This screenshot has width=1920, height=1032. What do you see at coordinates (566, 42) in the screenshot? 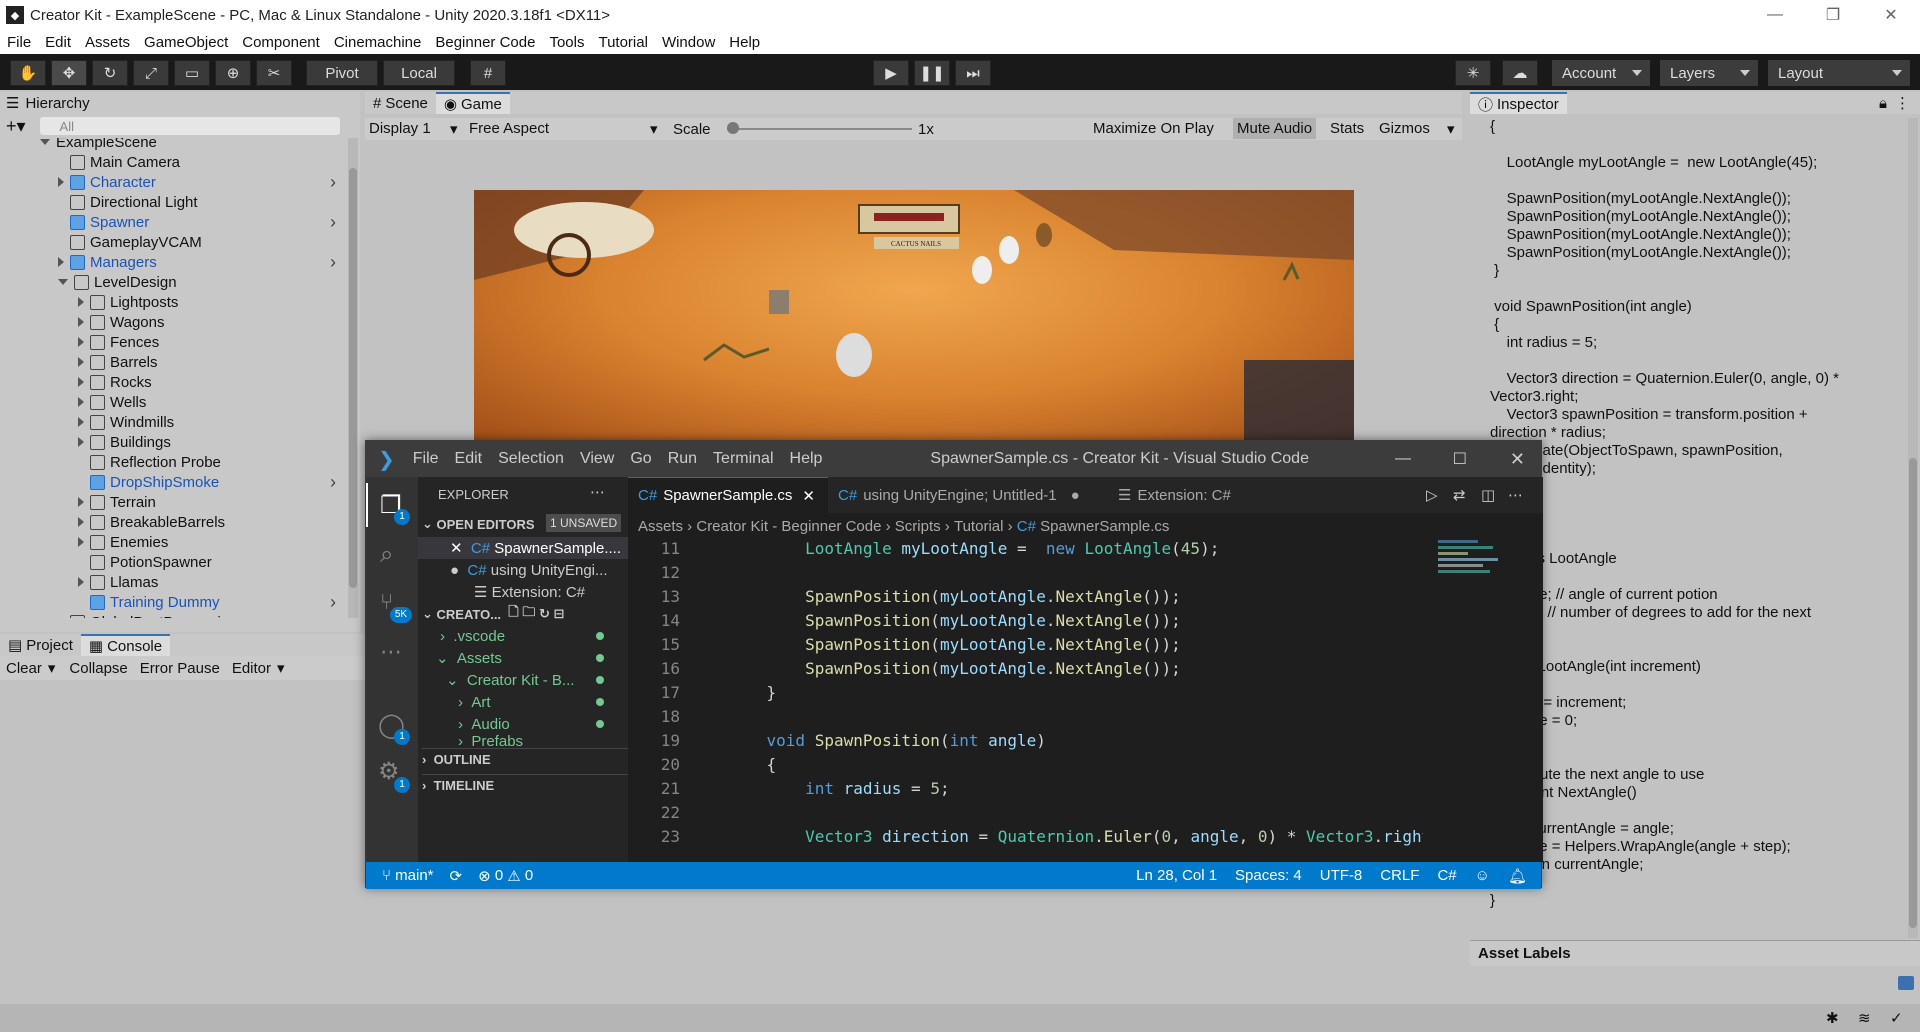
I see `menu-tools: Tools` at bounding box center [566, 42].